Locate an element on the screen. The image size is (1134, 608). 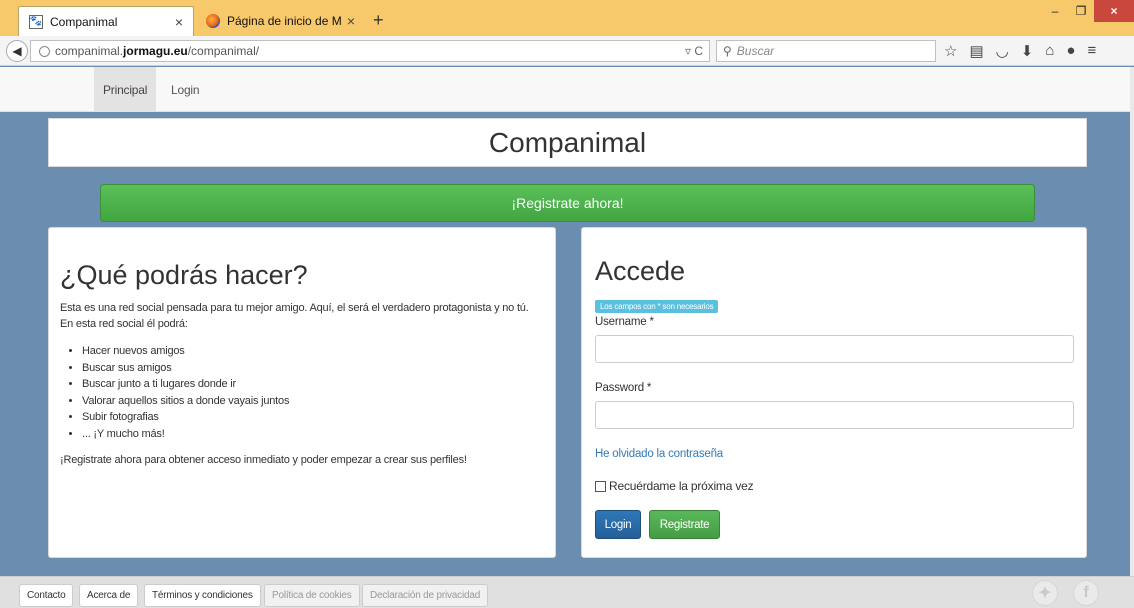
footer-contacto-button: Contacto is located at coordinates (46, 595).